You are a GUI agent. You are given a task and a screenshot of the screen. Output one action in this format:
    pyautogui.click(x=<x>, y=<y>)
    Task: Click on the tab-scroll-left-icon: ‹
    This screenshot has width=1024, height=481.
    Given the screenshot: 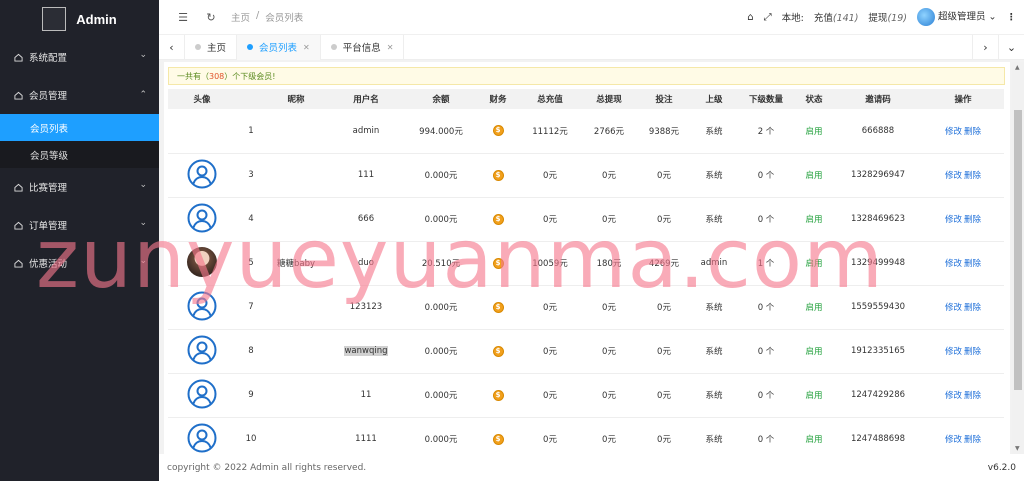 What is the action you would take?
    pyautogui.click(x=172, y=47)
    